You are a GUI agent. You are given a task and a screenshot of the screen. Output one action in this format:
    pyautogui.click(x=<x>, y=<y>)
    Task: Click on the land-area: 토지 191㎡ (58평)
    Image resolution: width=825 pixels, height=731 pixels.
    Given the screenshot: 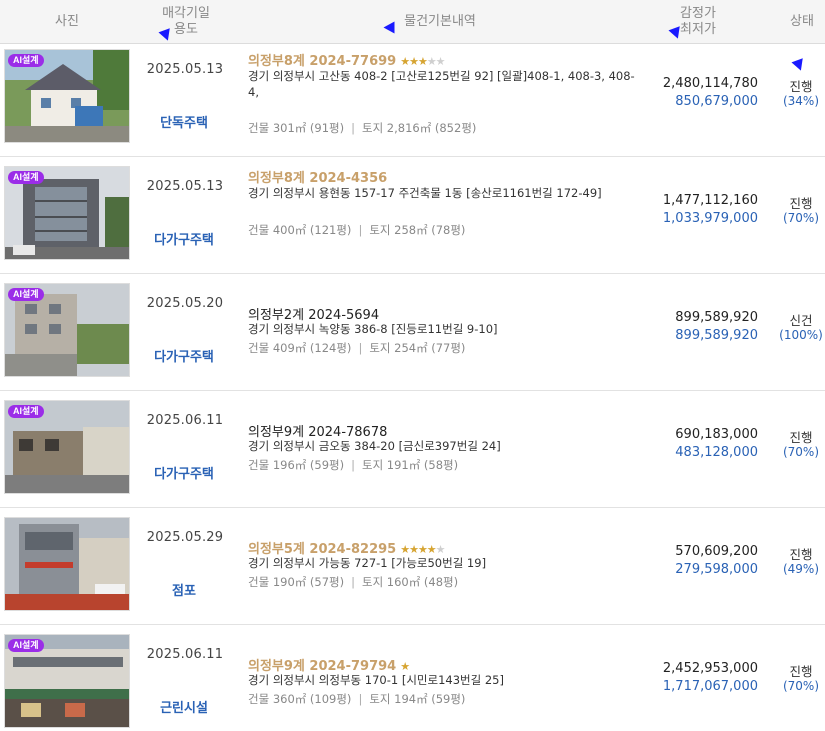 What is the action you would take?
    pyautogui.click(x=410, y=465)
    